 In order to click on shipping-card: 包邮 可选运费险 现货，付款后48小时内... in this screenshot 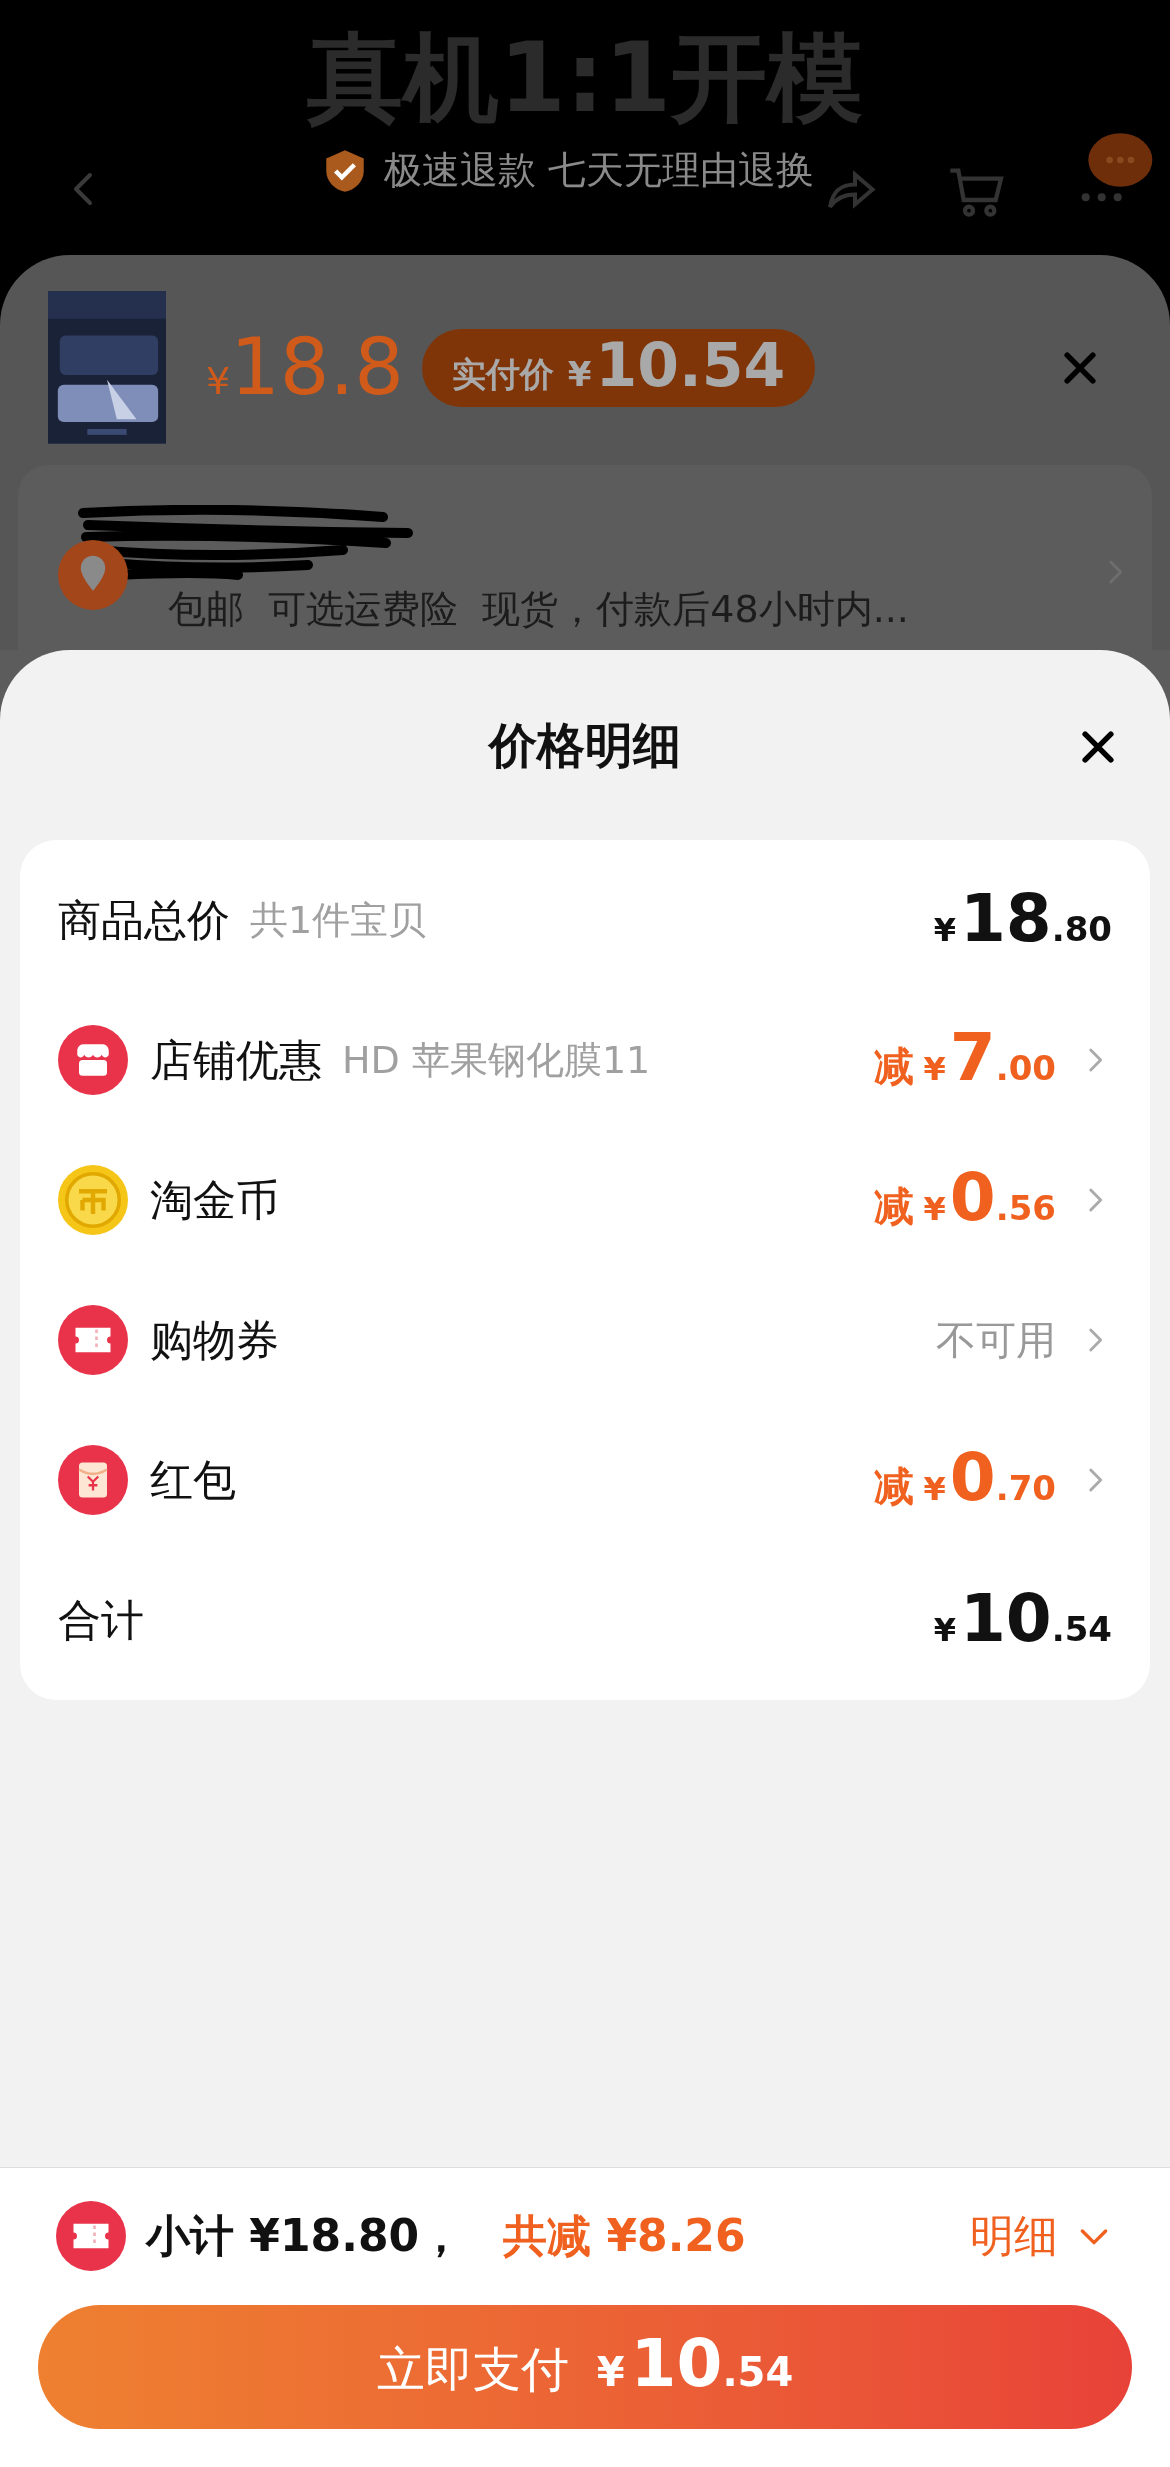, I will do `click(585, 557)`.